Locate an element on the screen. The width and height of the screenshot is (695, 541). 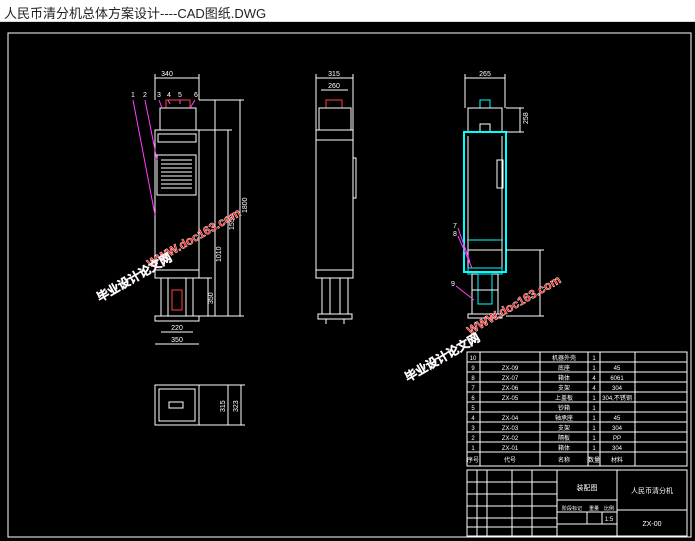
side-dim-260: 260 is located at coordinates (334, 86).